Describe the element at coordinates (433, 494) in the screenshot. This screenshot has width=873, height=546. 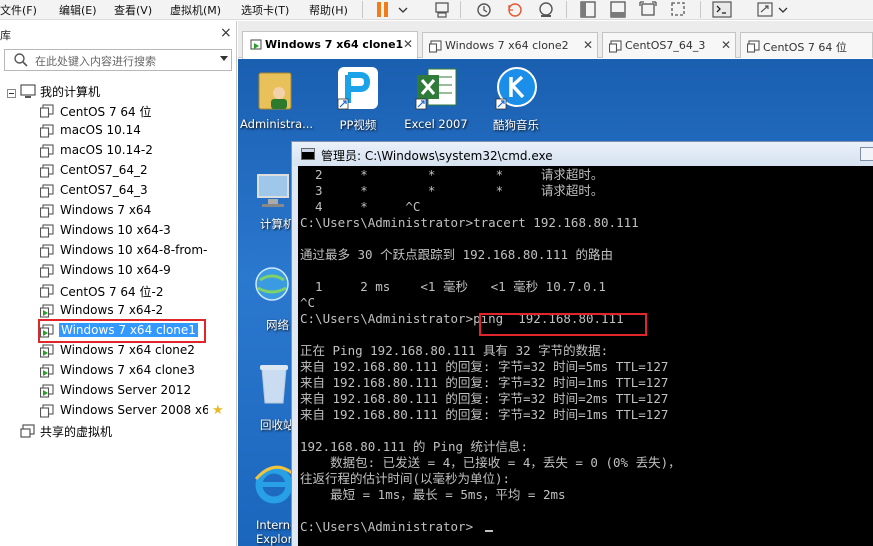
I see `console-line: 最短 = 1ms，最长 = 5ms，平均 = 2ms` at that location.